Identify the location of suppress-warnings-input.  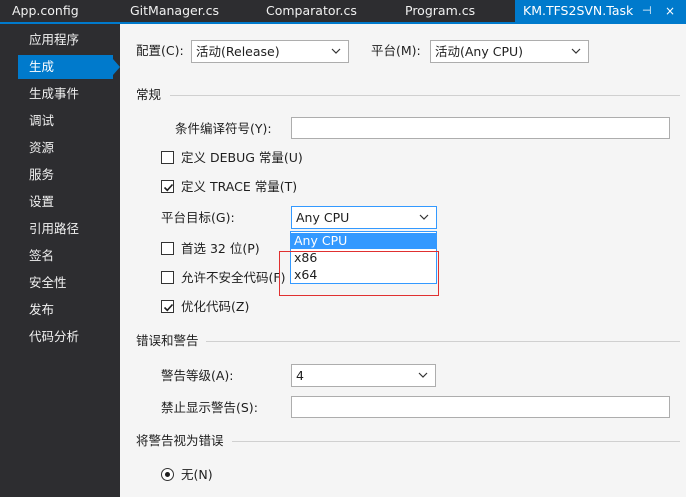
(480, 407).